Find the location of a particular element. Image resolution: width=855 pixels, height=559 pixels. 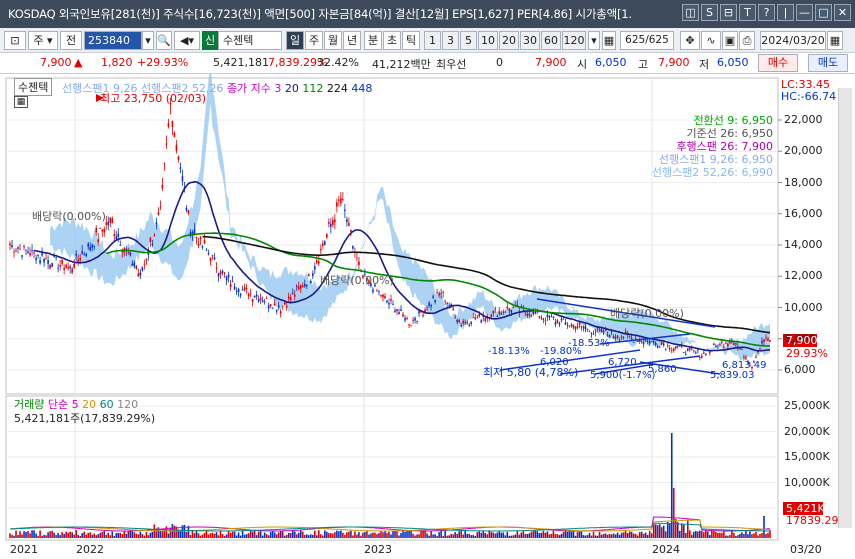

interval-30: 30 is located at coordinates (530, 40).